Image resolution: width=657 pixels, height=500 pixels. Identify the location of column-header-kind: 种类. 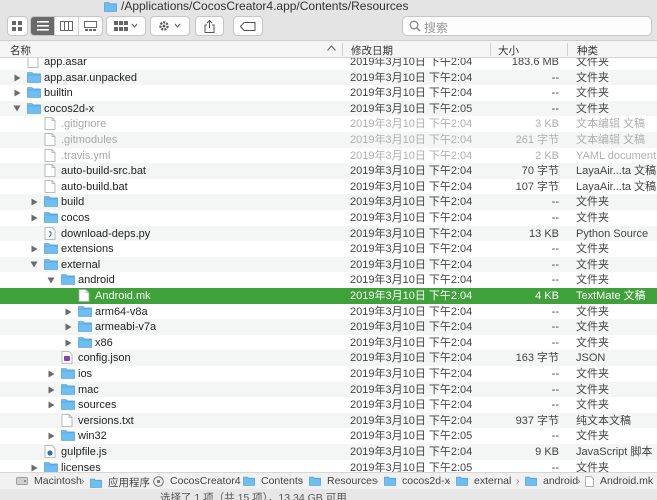
(587, 50).